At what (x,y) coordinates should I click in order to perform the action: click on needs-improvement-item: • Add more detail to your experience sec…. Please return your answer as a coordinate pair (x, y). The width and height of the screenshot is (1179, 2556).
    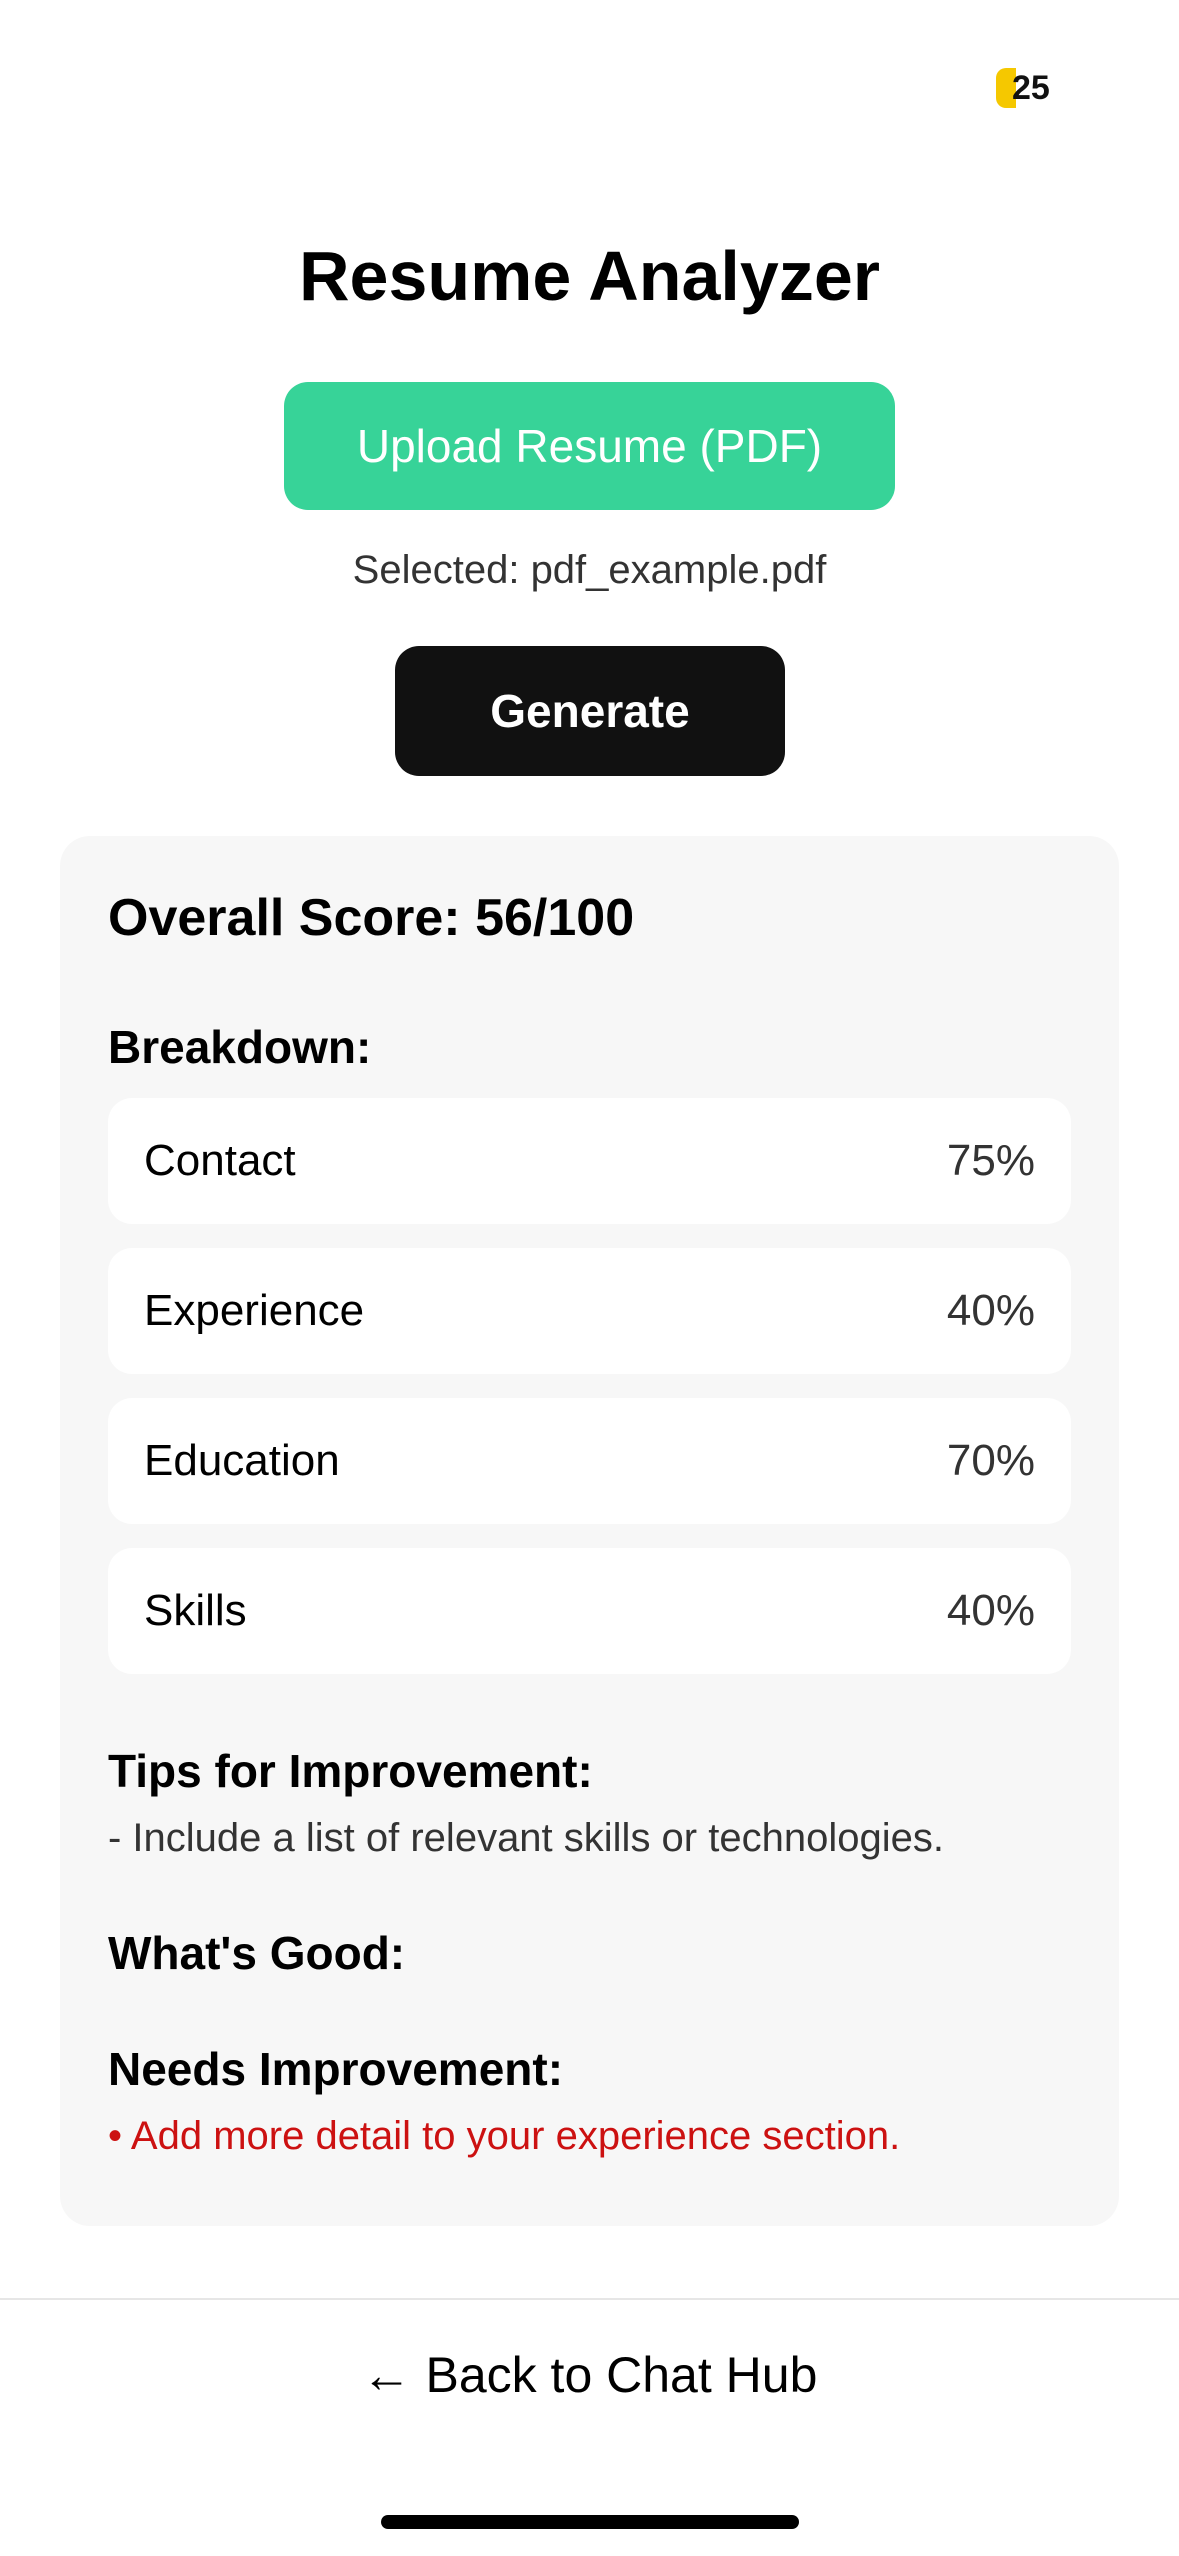
    Looking at the image, I should click on (504, 2136).